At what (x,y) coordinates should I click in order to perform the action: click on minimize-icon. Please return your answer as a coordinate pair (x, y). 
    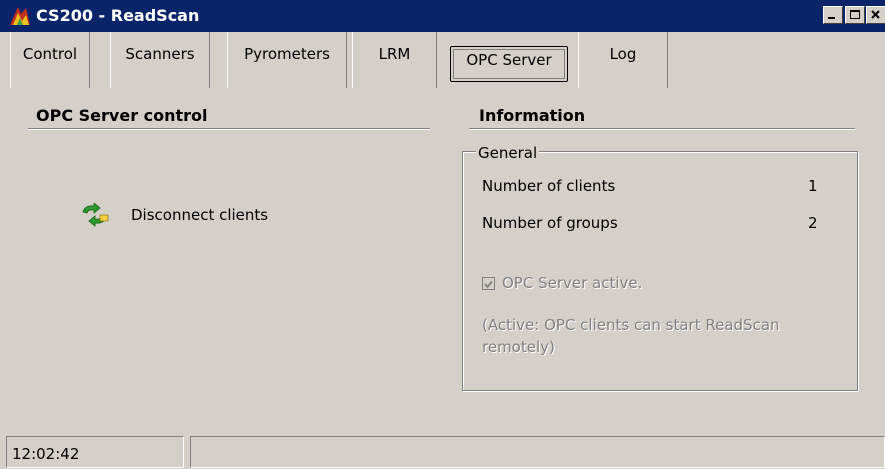
    Looking at the image, I should click on (831, 18).